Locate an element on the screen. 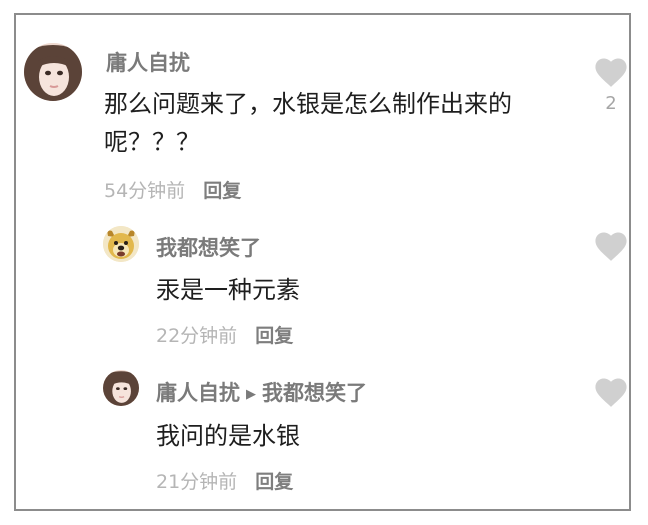 This screenshot has height=525, width=648. comment-meta: 21分钟前 回复 is located at coordinates (224, 480).